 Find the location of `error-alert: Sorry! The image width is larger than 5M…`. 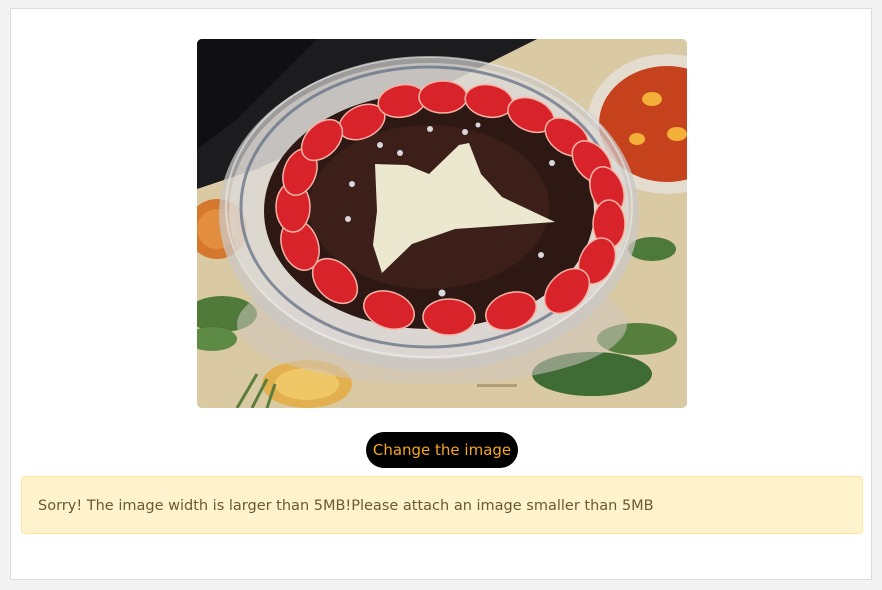

error-alert: Sorry! The image width is larger than 5M… is located at coordinates (442, 505).